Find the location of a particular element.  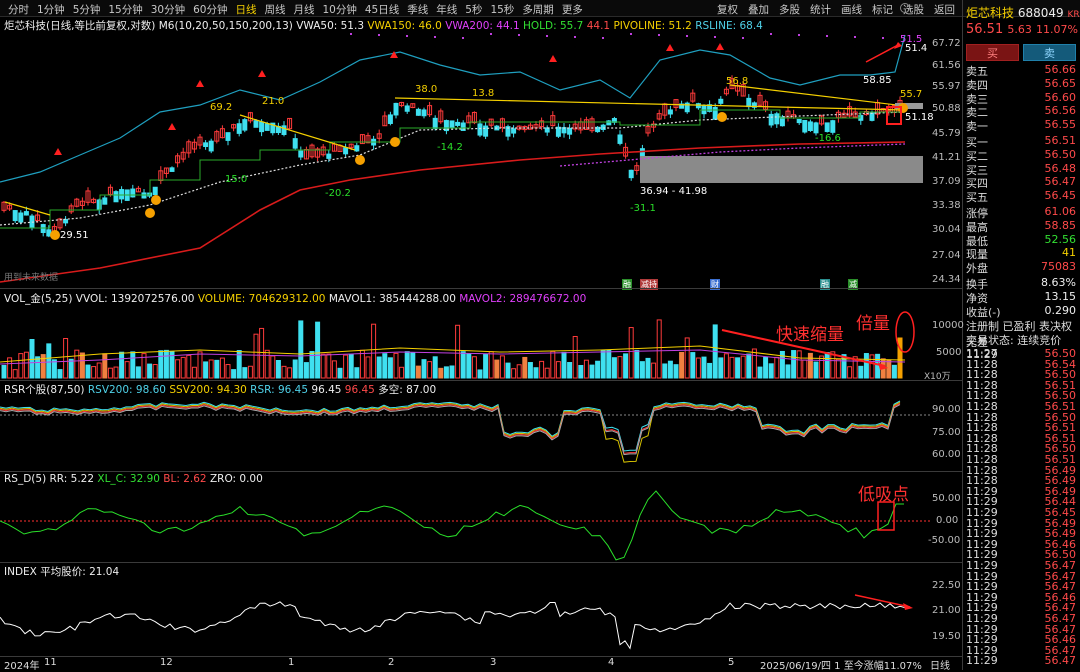

period-tab-16: 更多 is located at coordinates (572, 9).